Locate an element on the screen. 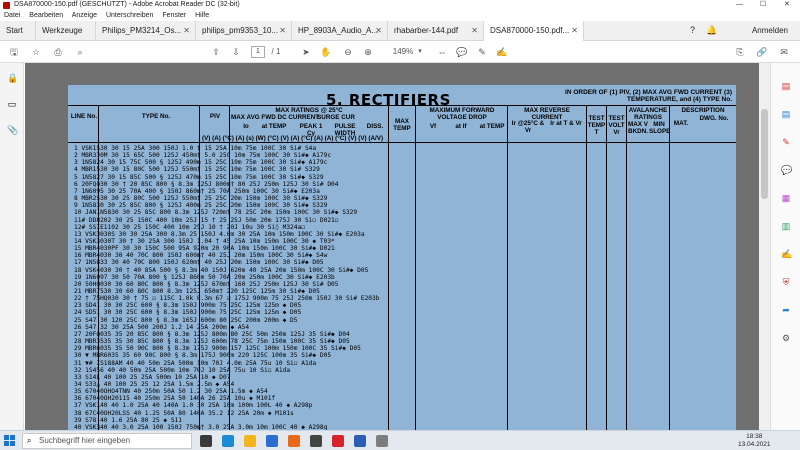  acrobat-taskbar-icon is located at coordinates (338, 441).